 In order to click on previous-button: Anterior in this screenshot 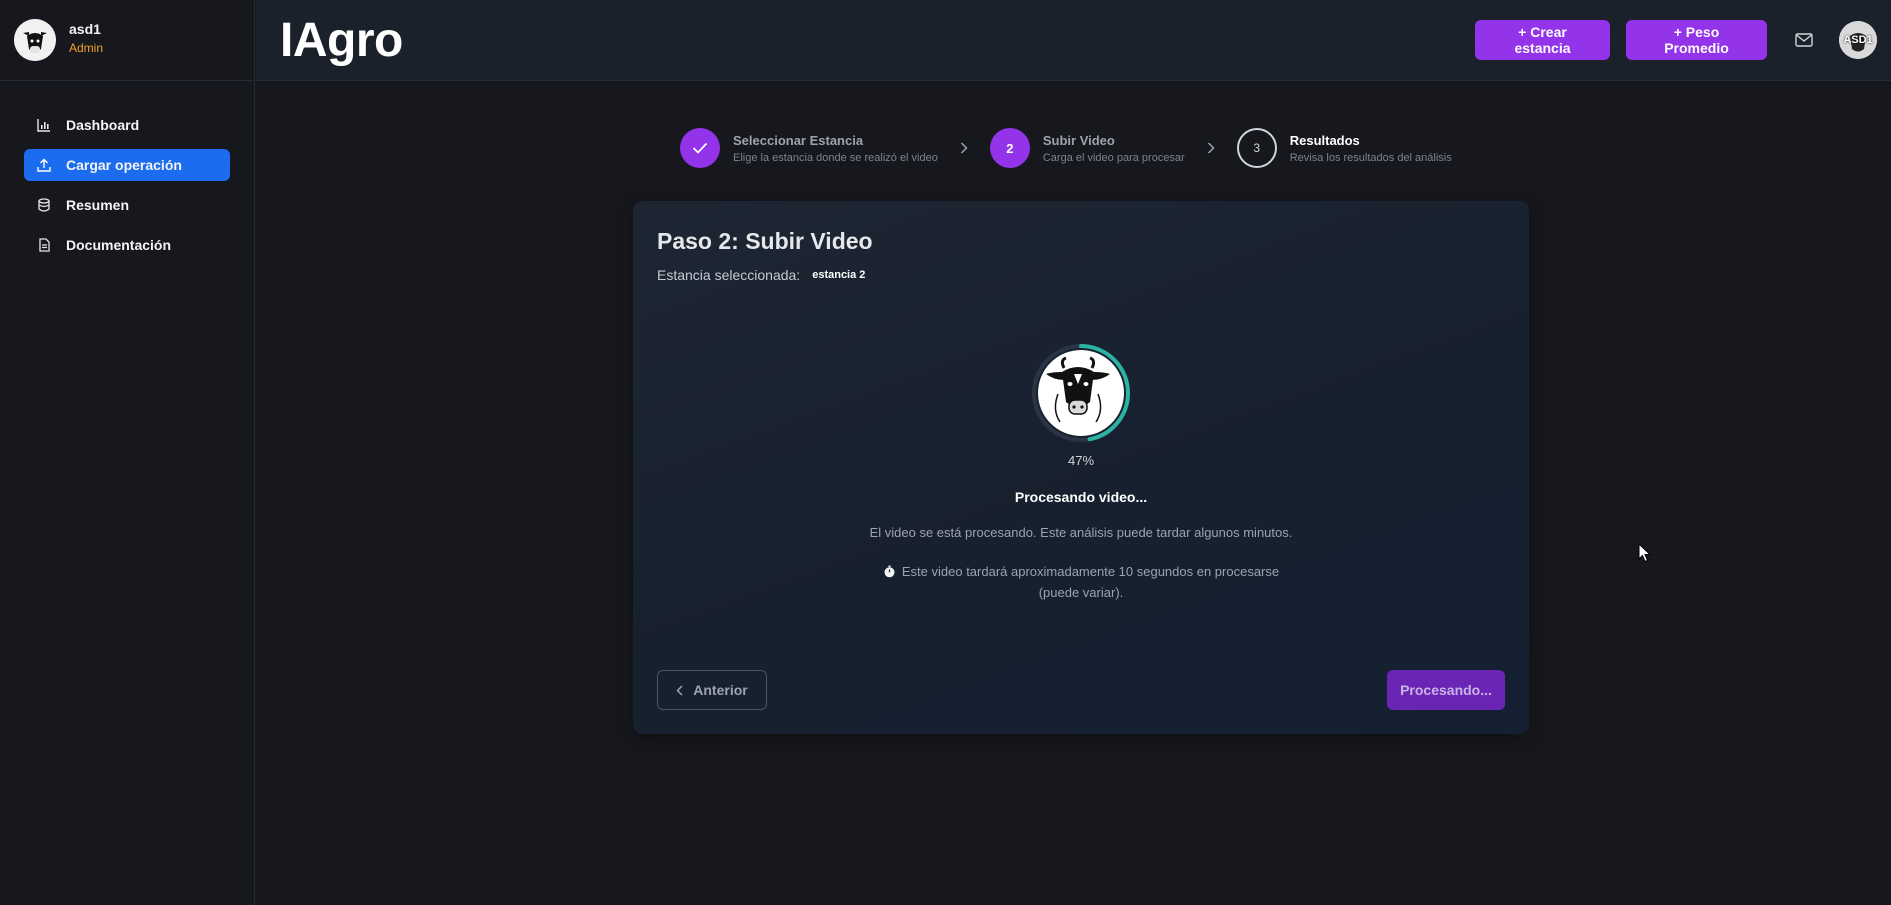, I will do `click(712, 690)`.